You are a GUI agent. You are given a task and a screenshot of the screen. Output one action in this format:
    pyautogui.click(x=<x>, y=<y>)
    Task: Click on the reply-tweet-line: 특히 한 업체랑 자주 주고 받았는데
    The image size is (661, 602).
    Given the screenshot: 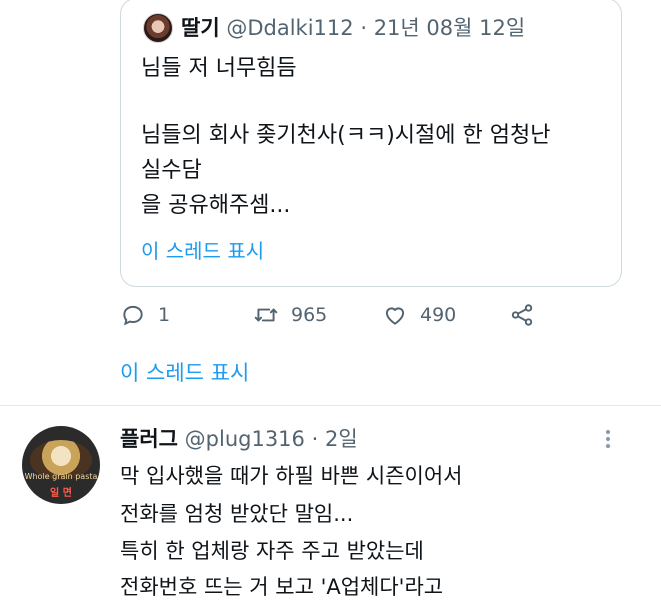 What is the action you would take?
    pyautogui.click(x=272, y=551)
    